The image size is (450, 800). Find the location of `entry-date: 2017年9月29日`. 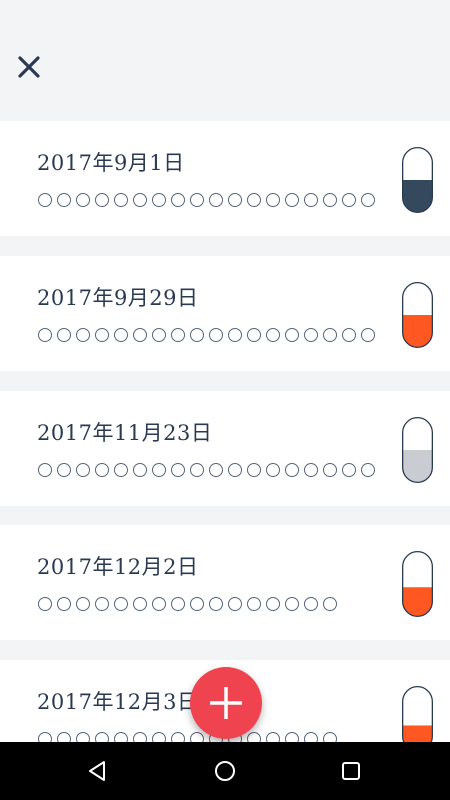

entry-date: 2017年9月29日 is located at coordinates (118, 298).